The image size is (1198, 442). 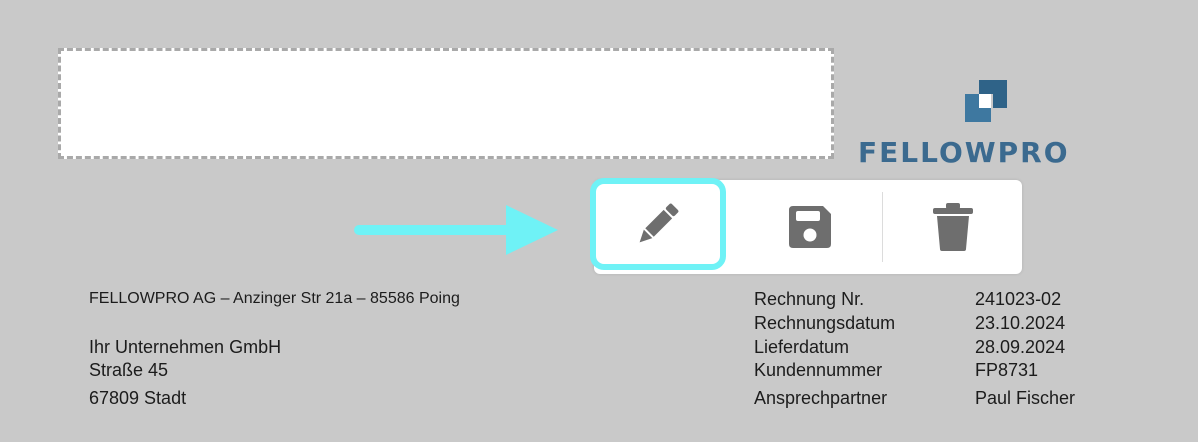 What do you see at coordinates (809, 299) in the screenshot?
I see `invoice-number-label: Rechnung Nr.` at bounding box center [809, 299].